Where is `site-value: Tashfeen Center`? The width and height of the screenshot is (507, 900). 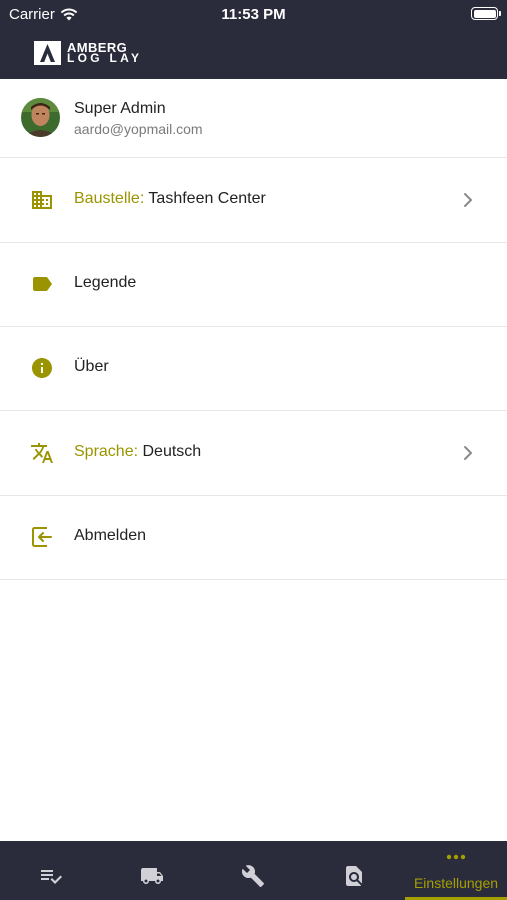 site-value: Tashfeen Center is located at coordinates (207, 198).